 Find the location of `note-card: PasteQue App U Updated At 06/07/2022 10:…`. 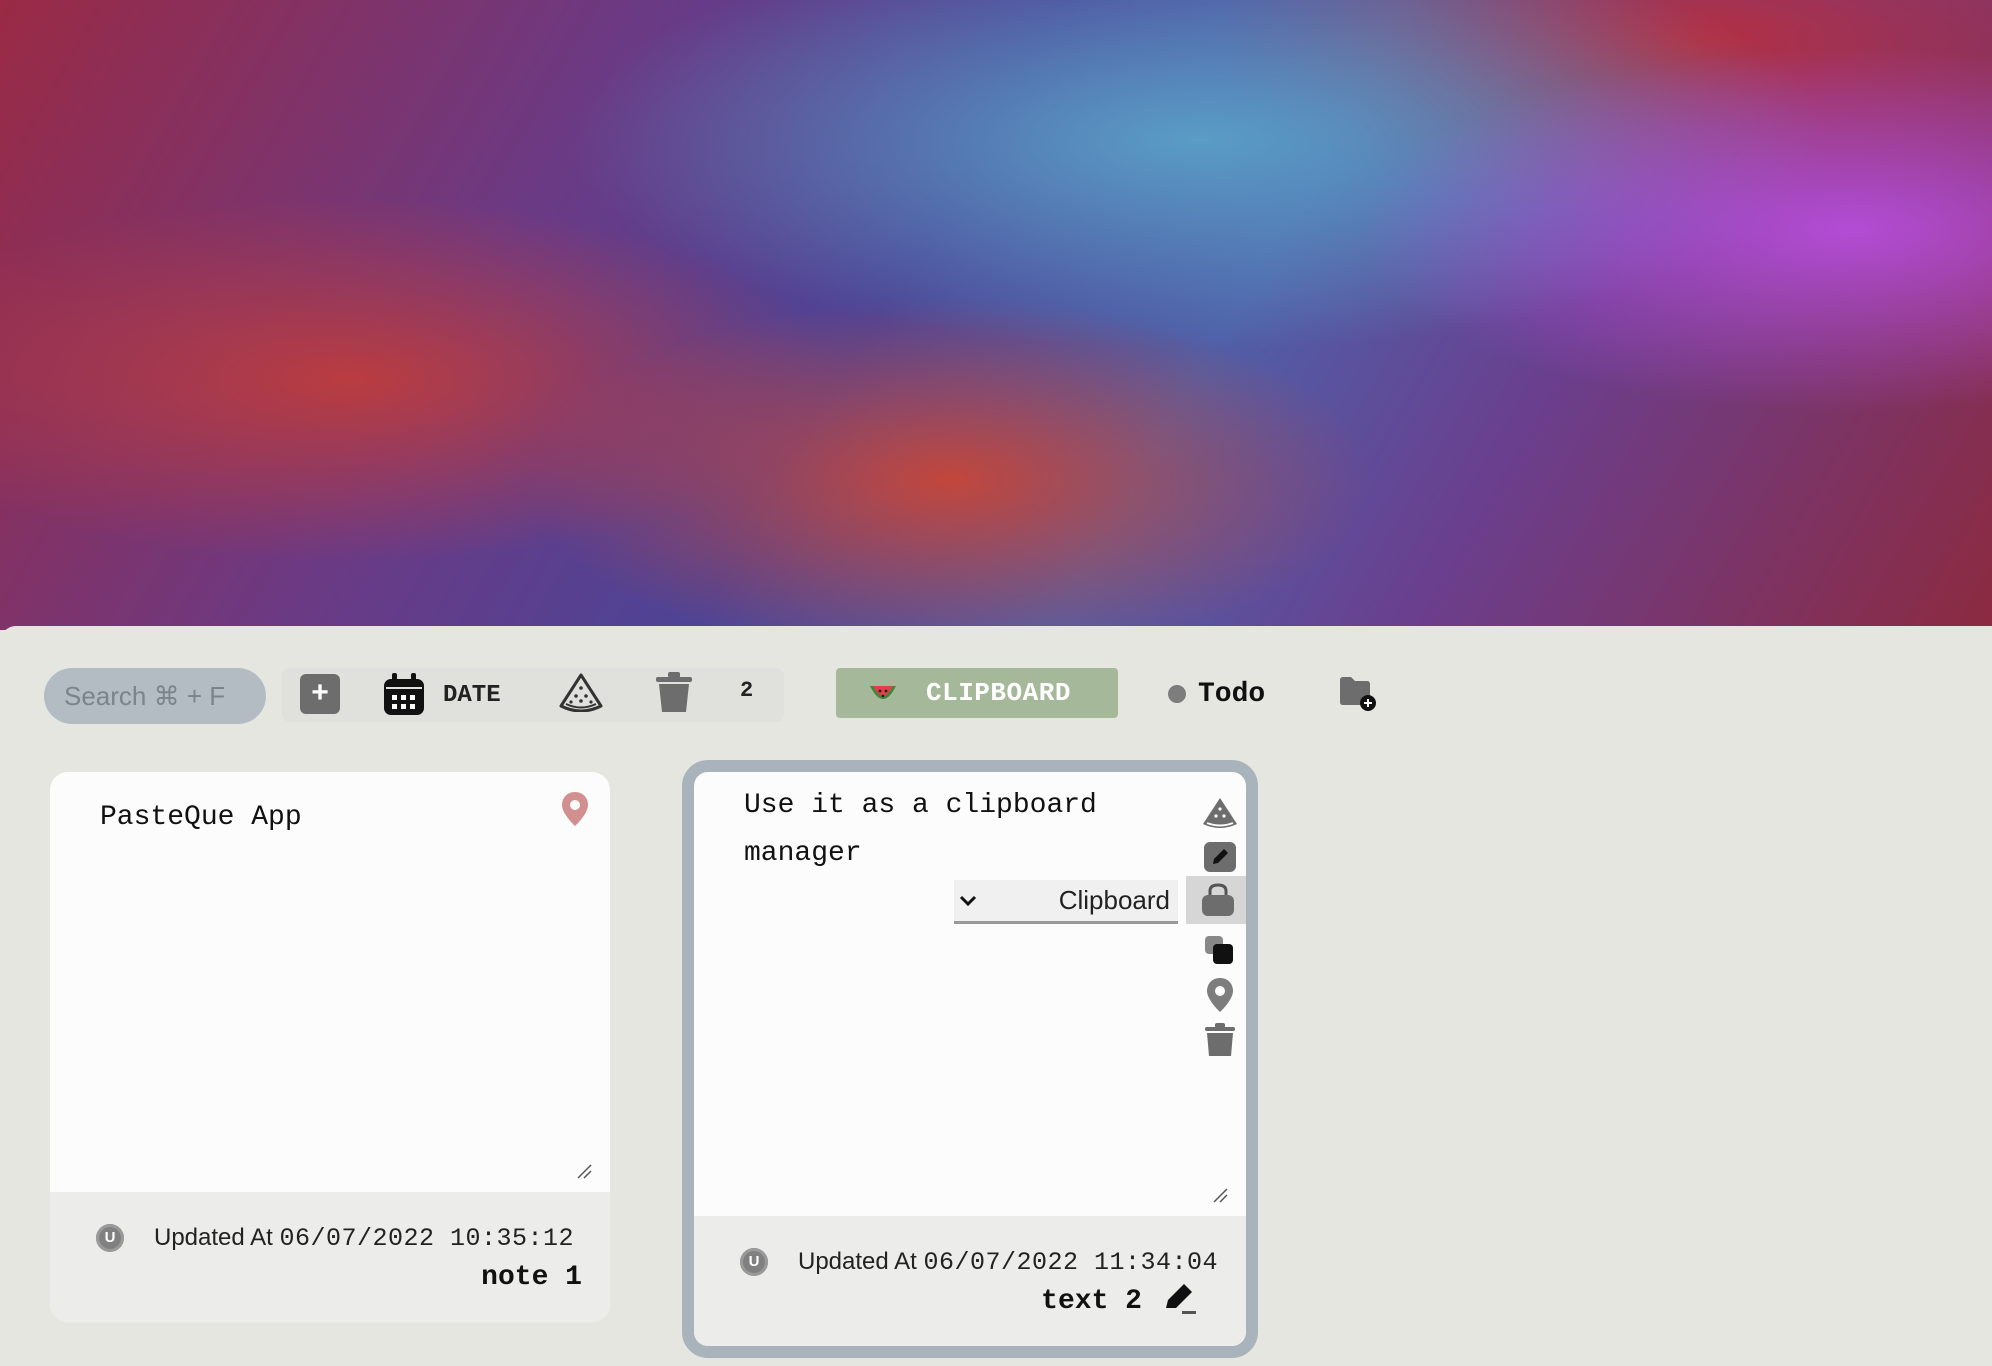

note-card: PasteQue App U Updated At 06/07/2022 10:… is located at coordinates (330, 1047).